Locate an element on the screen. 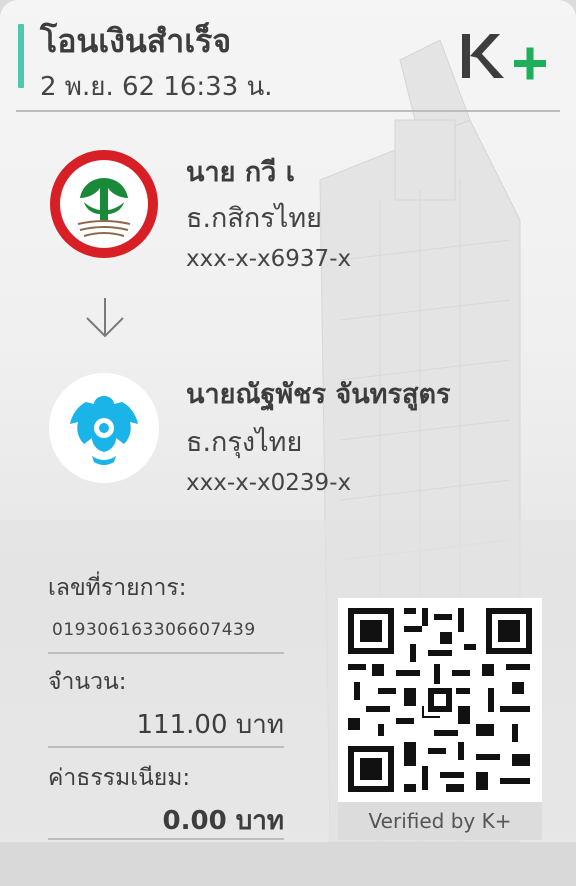  krungthai-bank-logo is located at coordinates (104, 428).